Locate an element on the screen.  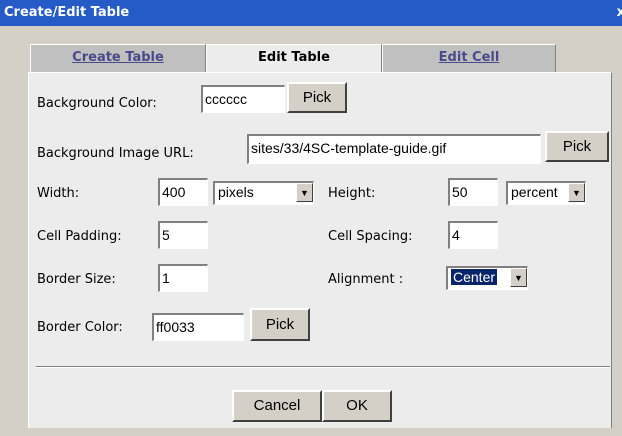
height-field: 50 is located at coordinates (473, 192).